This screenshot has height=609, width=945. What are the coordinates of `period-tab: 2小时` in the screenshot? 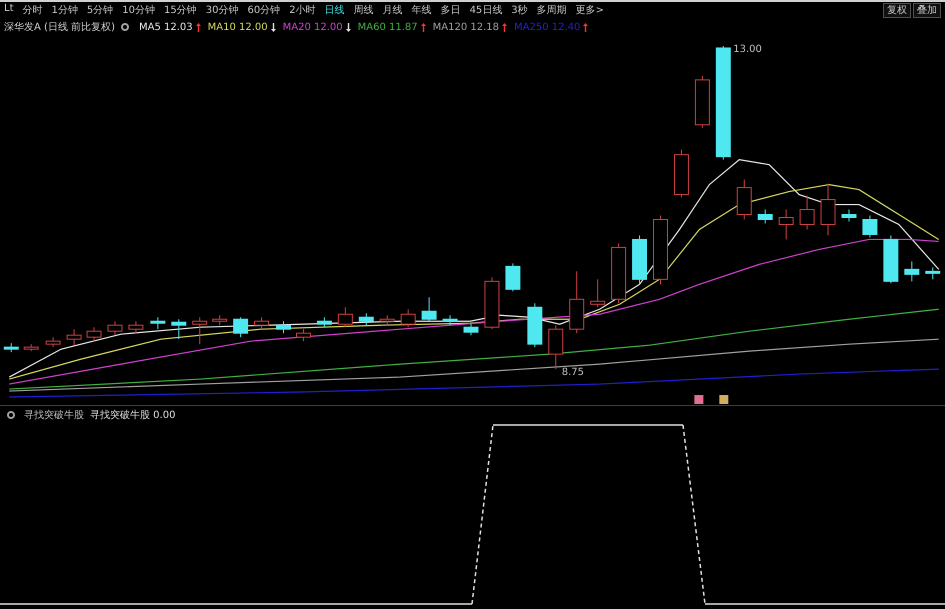 It's located at (302, 10).